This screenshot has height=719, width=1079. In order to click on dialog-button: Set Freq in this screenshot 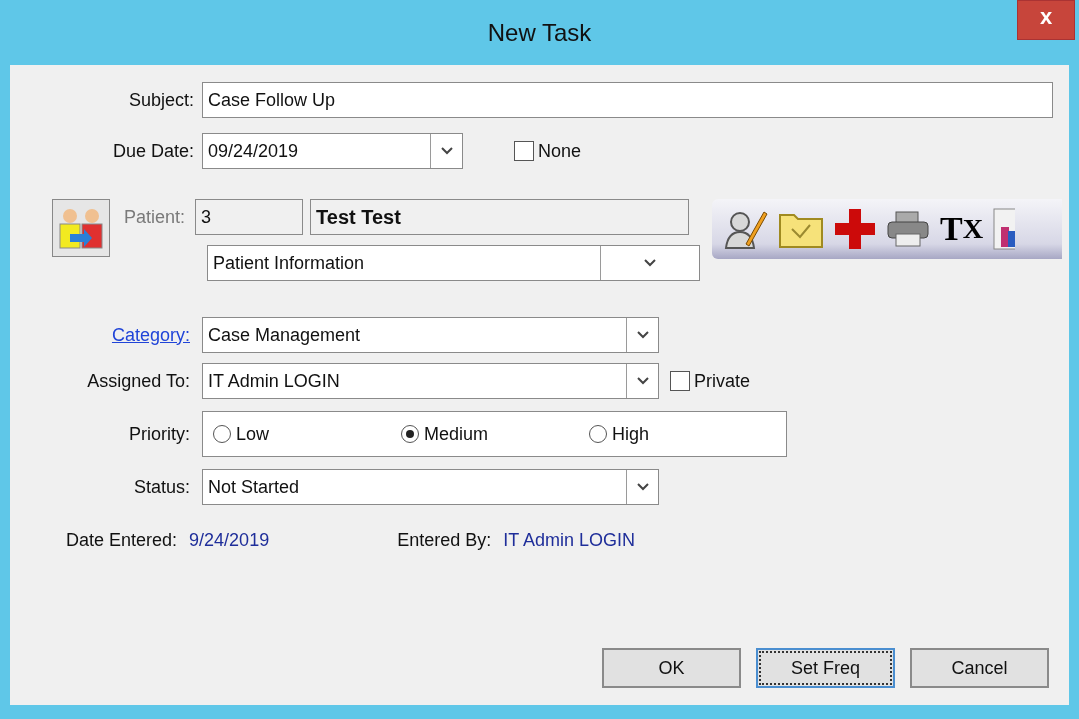, I will do `click(825, 668)`.